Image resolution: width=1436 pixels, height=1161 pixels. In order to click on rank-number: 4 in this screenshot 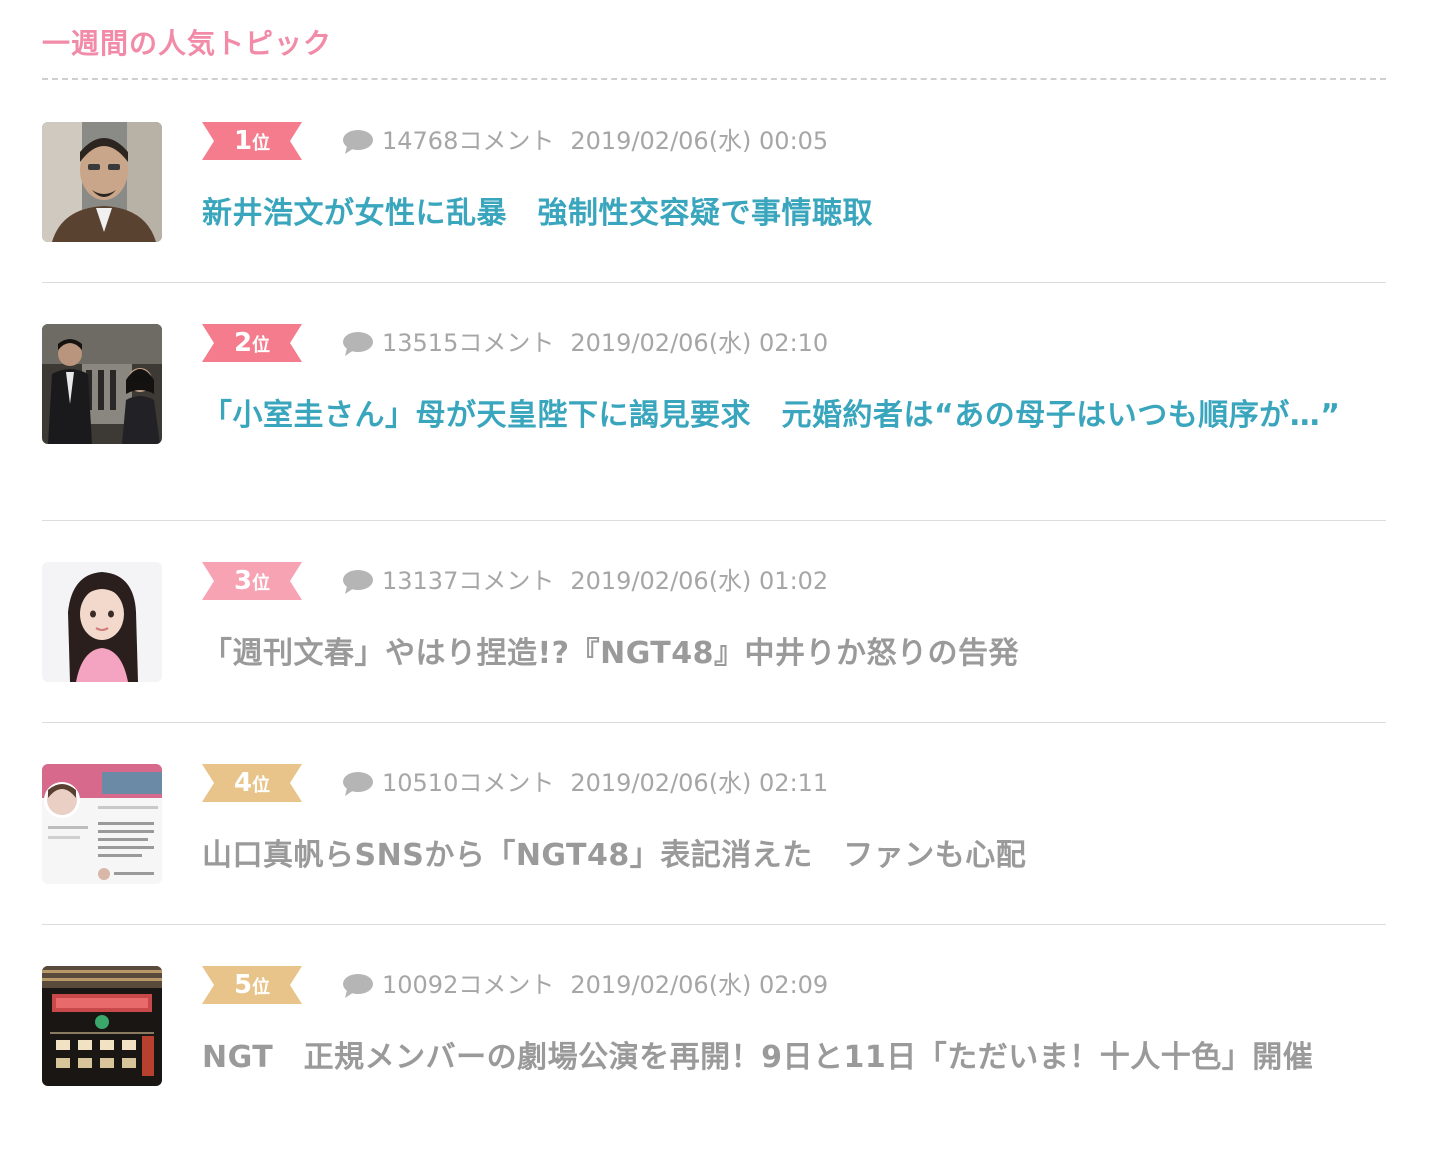, I will do `click(243, 783)`.